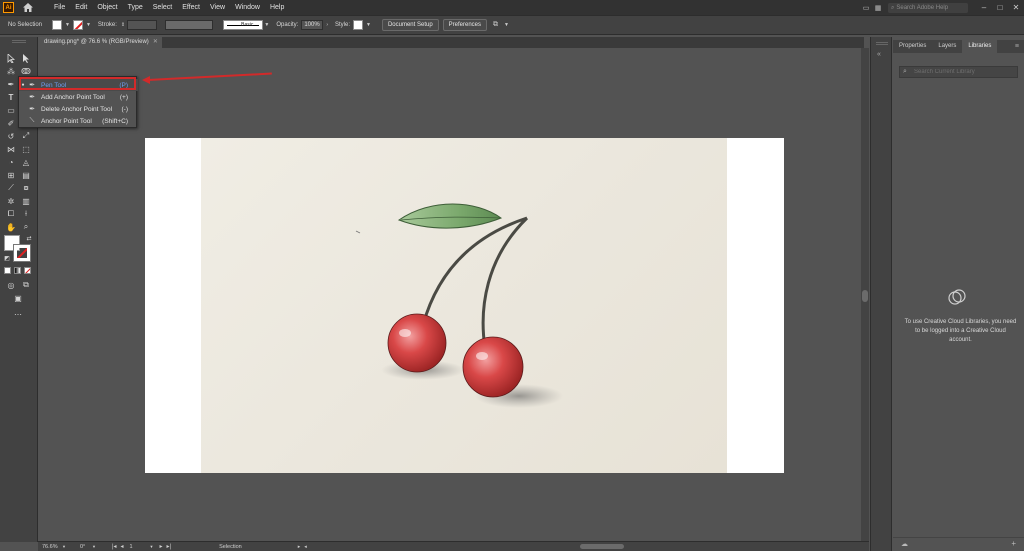  I want to click on magic-wand-tool-icon: ⁂, so click(11, 71).